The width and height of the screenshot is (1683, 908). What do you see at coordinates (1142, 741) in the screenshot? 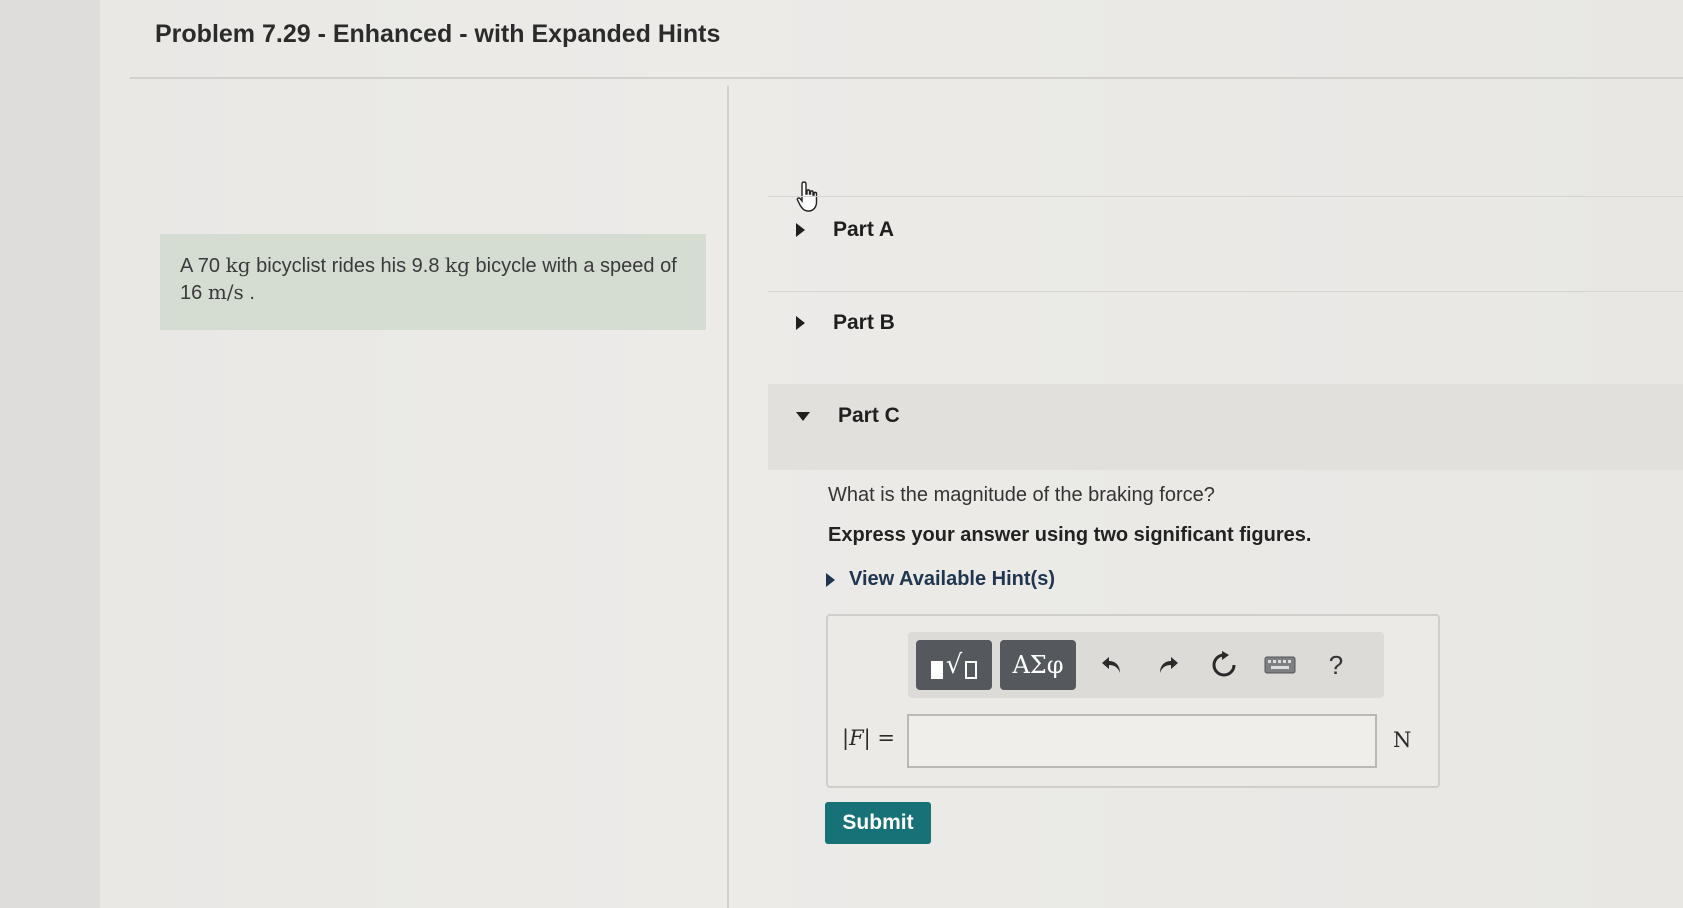
I see `answer-input` at bounding box center [1142, 741].